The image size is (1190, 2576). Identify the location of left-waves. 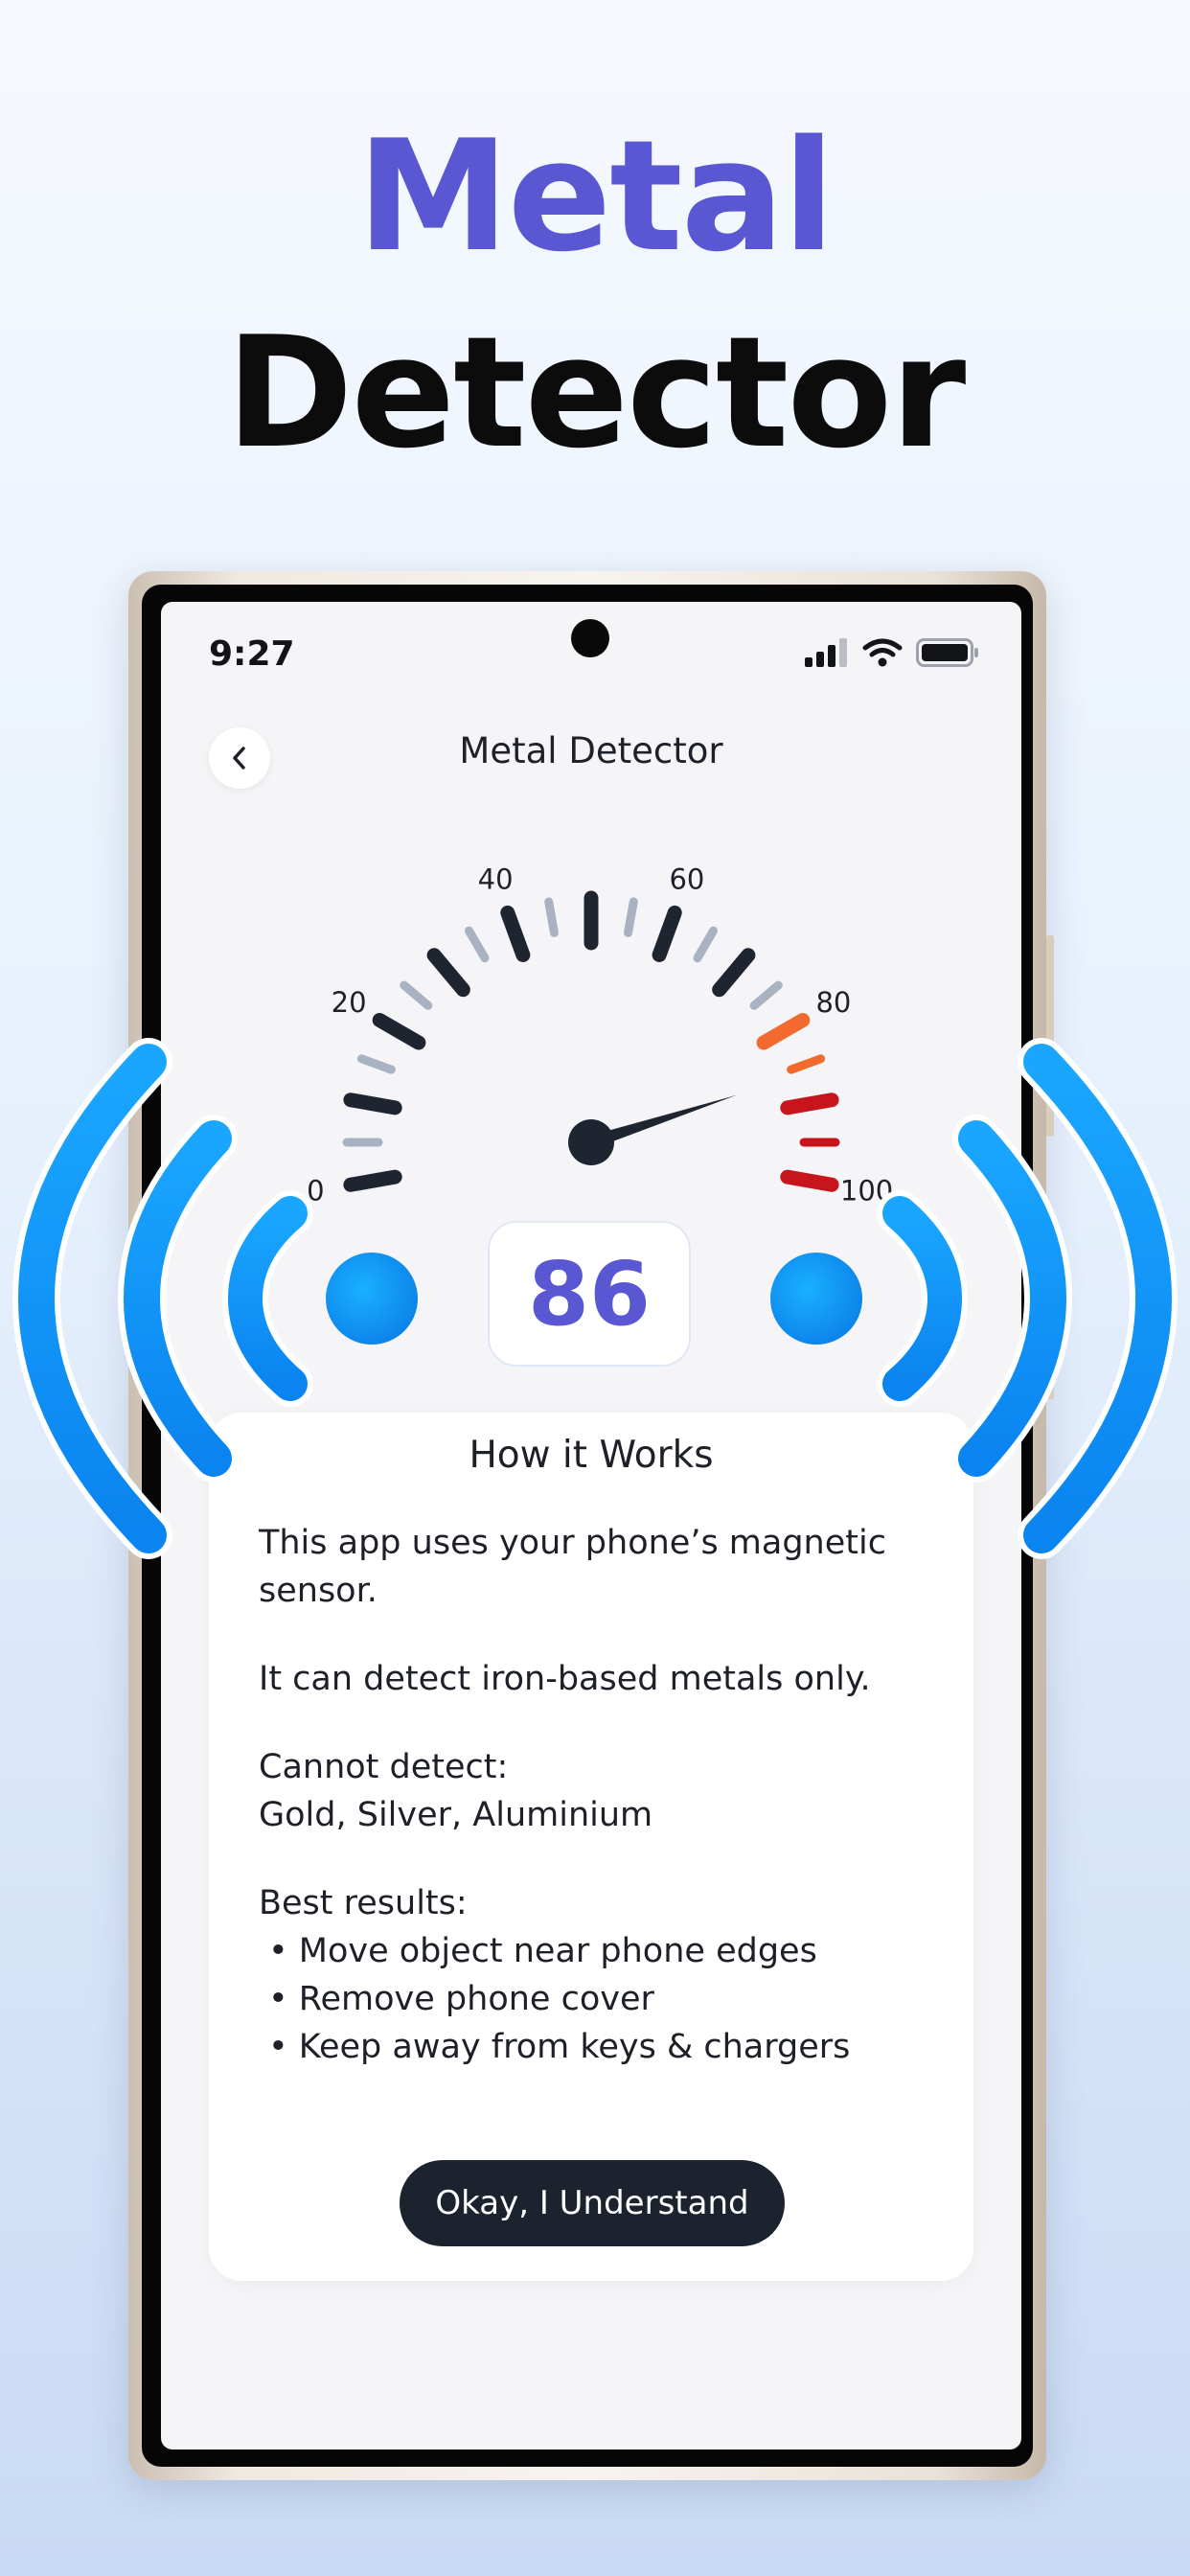
(214, 1298).